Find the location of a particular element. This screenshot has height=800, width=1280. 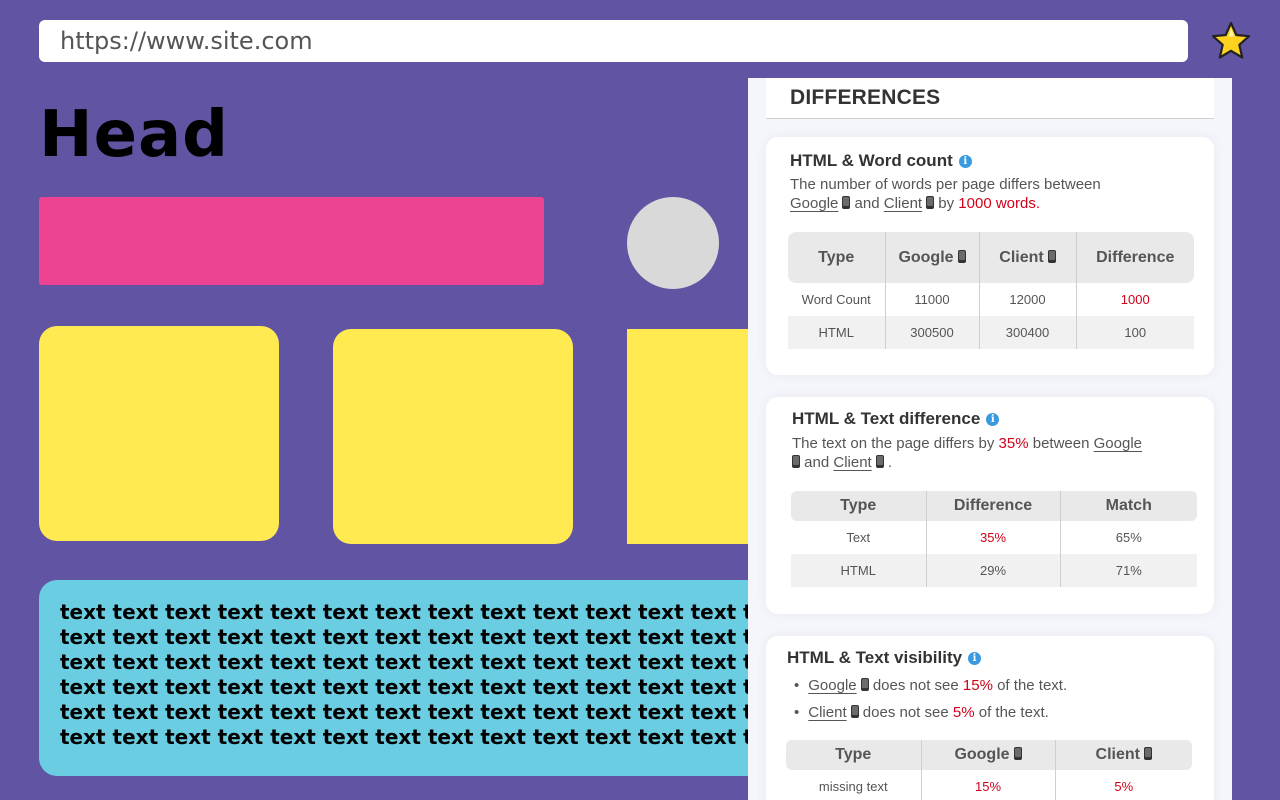

table-cell: 1000 is located at coordinates (1135, 299).